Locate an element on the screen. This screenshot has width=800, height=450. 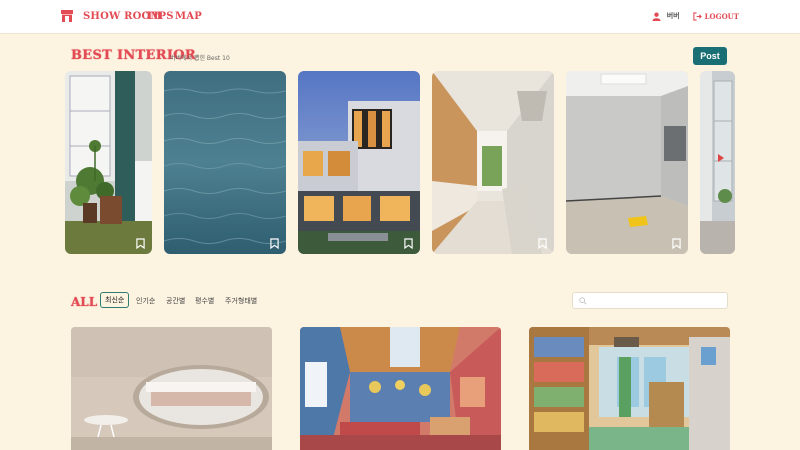
user-area: 버버 LOGOUT is located at coordinates (695, 16).